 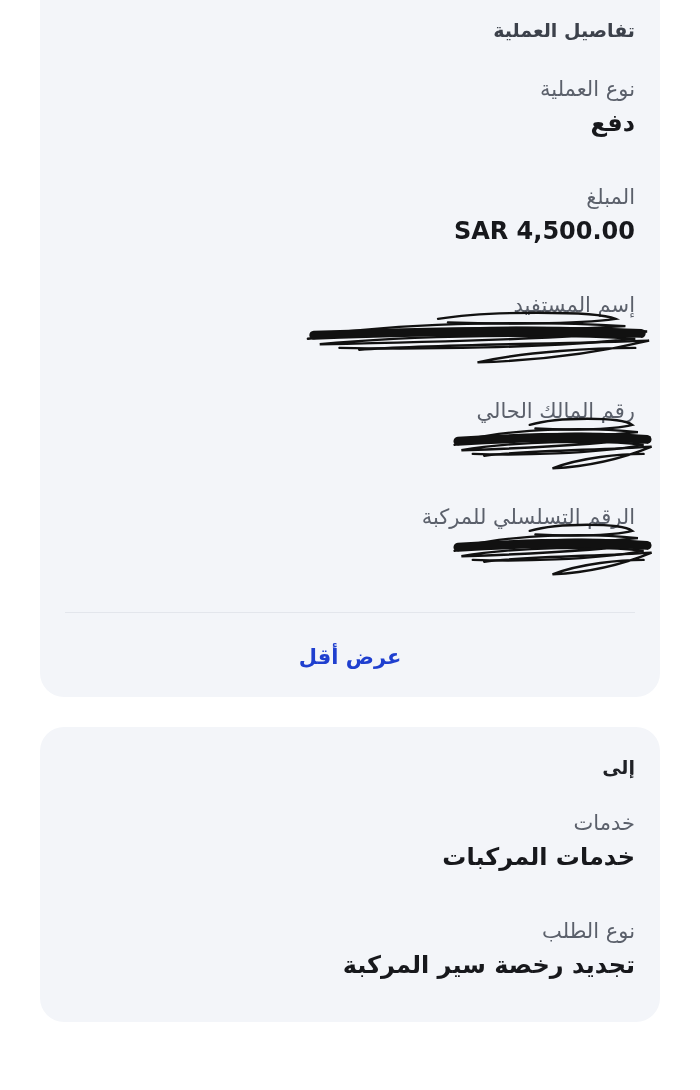 What do you see at coordinates (564, 30) in the screenshot?
I see `section-title: تفاصيل العملية` at bounding box center [564, 30].